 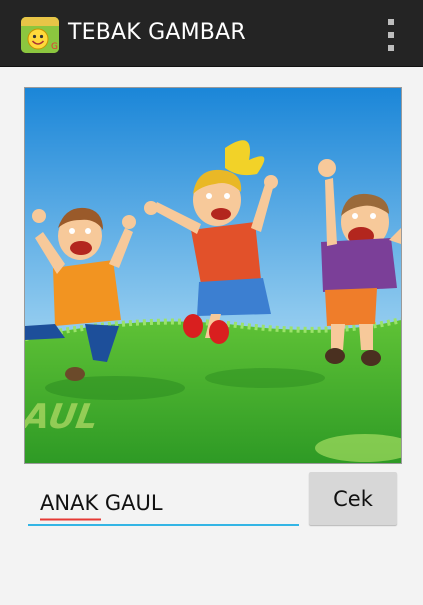 What do you see at coordinates (101, 503) in the screenshot?
I see `answer-input-value: ANAK GAUL` at bounding box center [101, 503].